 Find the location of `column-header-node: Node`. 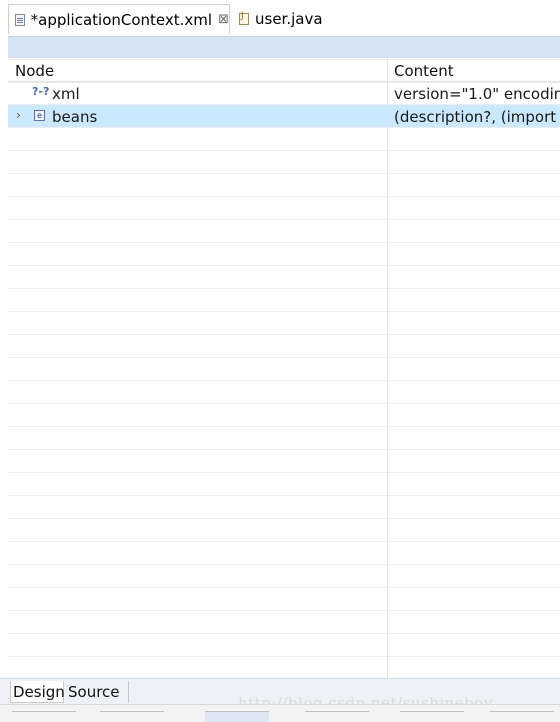

column-header-node: Node is located at coordinates (34, 71).